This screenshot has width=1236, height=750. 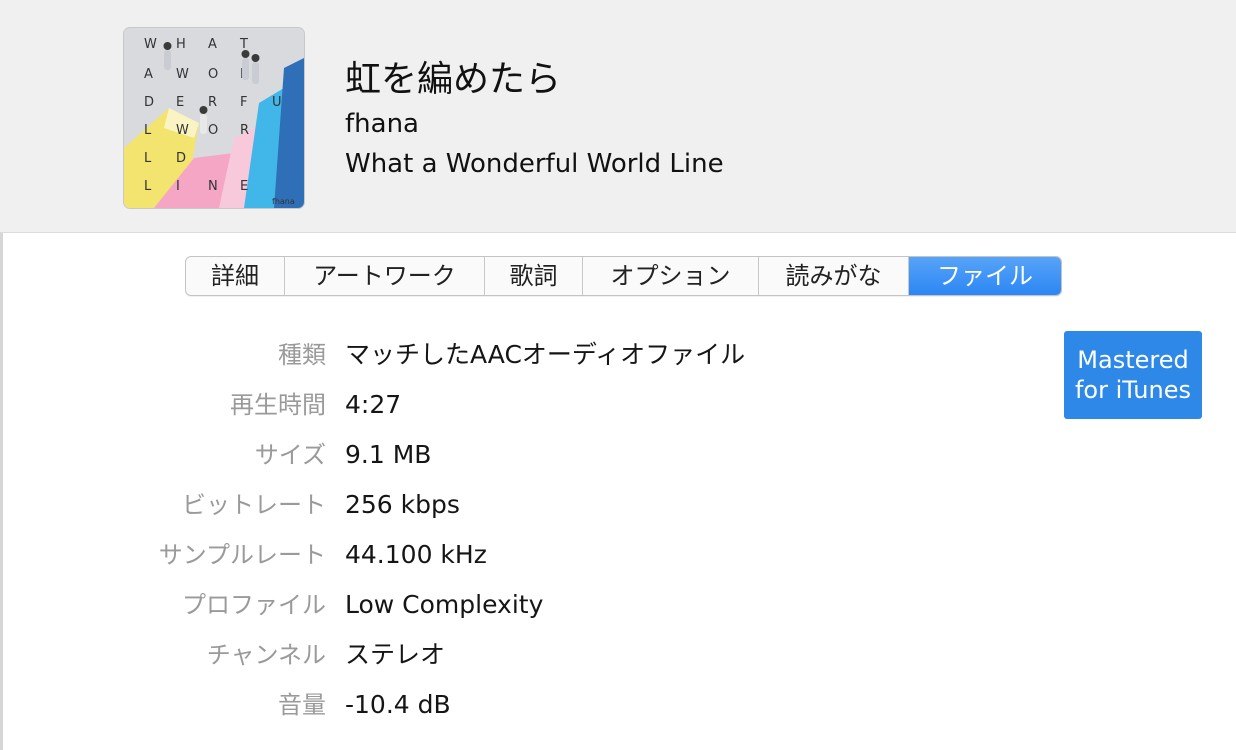 What do you see at coordinates (283, 201) in the screenshot?
I see `svg-text: fhana` at bounding box center [283, 201].